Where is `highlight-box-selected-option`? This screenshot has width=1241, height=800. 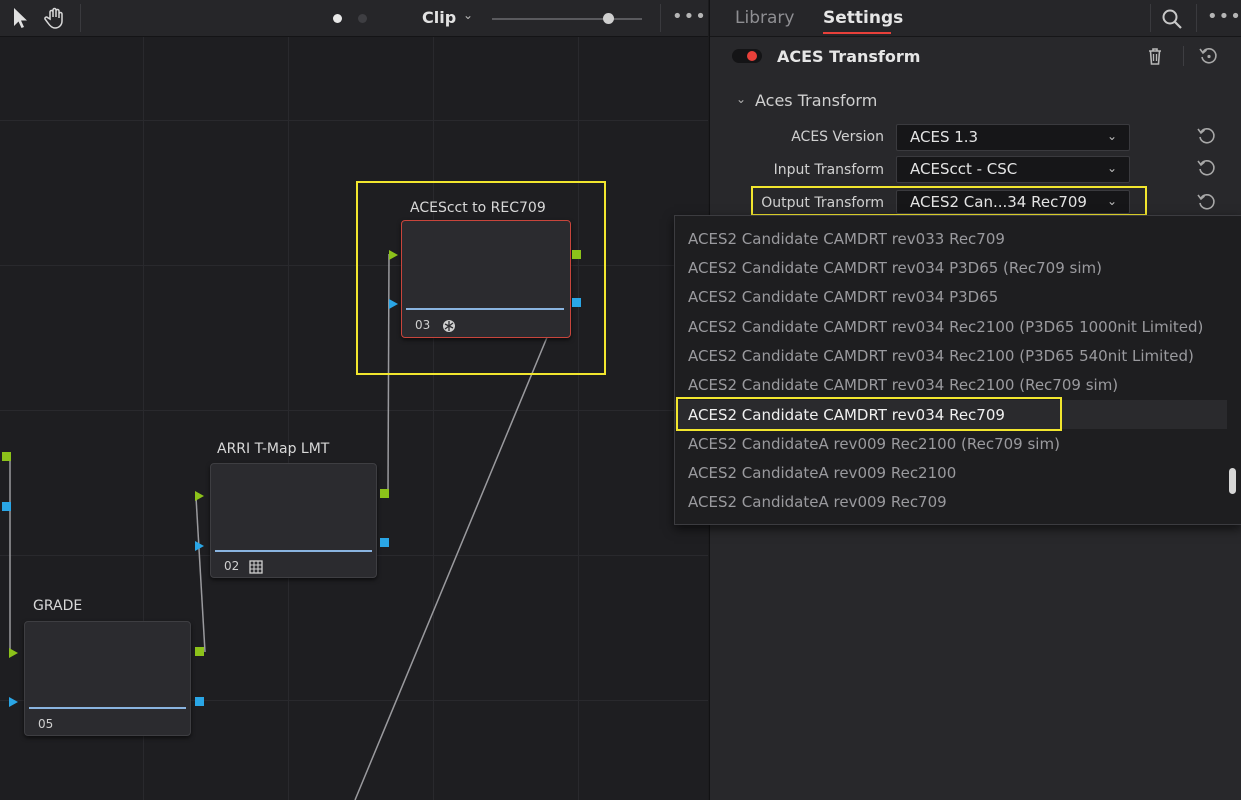 highlight-box-selected-option is located at coordinates (869, 414).